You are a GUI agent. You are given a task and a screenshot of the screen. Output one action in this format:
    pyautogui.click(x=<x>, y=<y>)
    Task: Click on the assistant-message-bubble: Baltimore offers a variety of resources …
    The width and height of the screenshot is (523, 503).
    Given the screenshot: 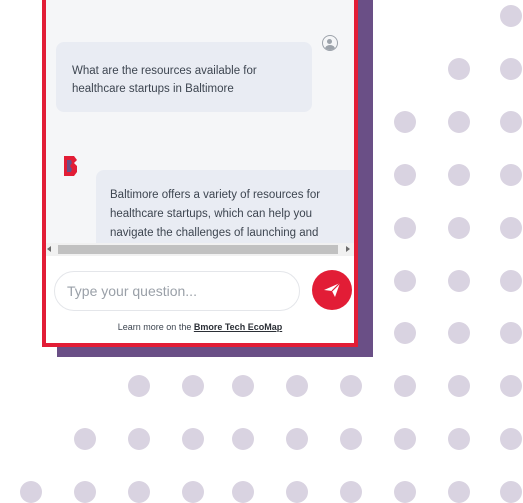 What is the action you would take?
    pyautogui.click(x=225, y=206)
    